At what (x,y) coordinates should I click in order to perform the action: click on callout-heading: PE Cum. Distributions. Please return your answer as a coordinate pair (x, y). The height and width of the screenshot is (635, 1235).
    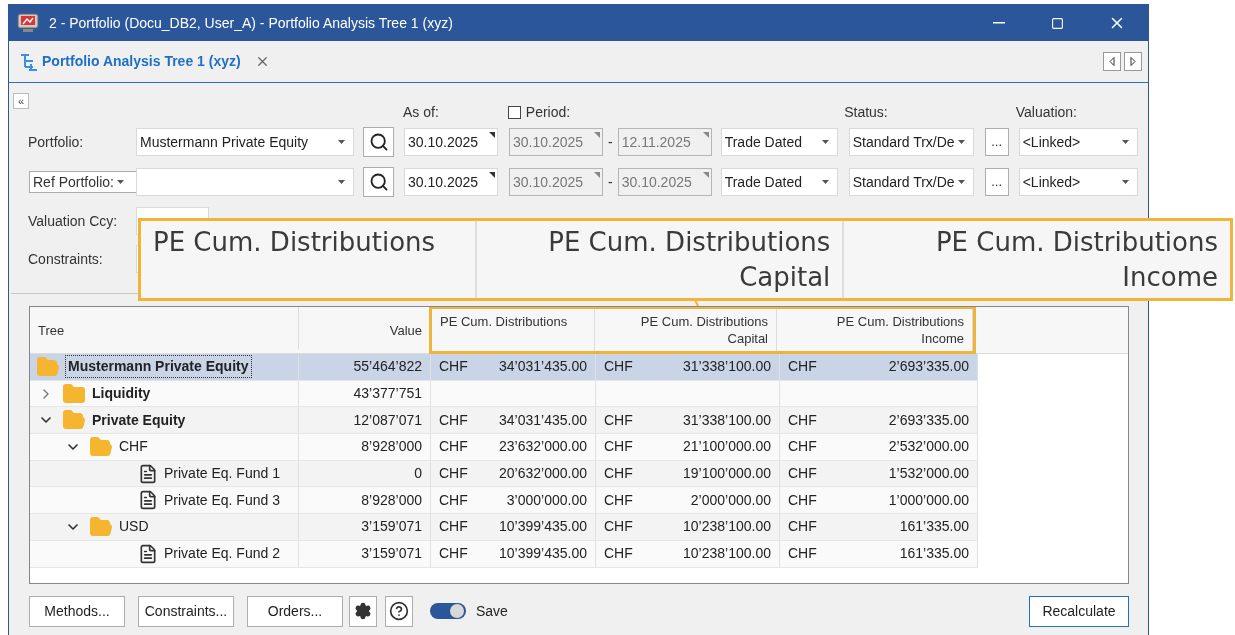
    Looking at the image, I should click on (309, 259).